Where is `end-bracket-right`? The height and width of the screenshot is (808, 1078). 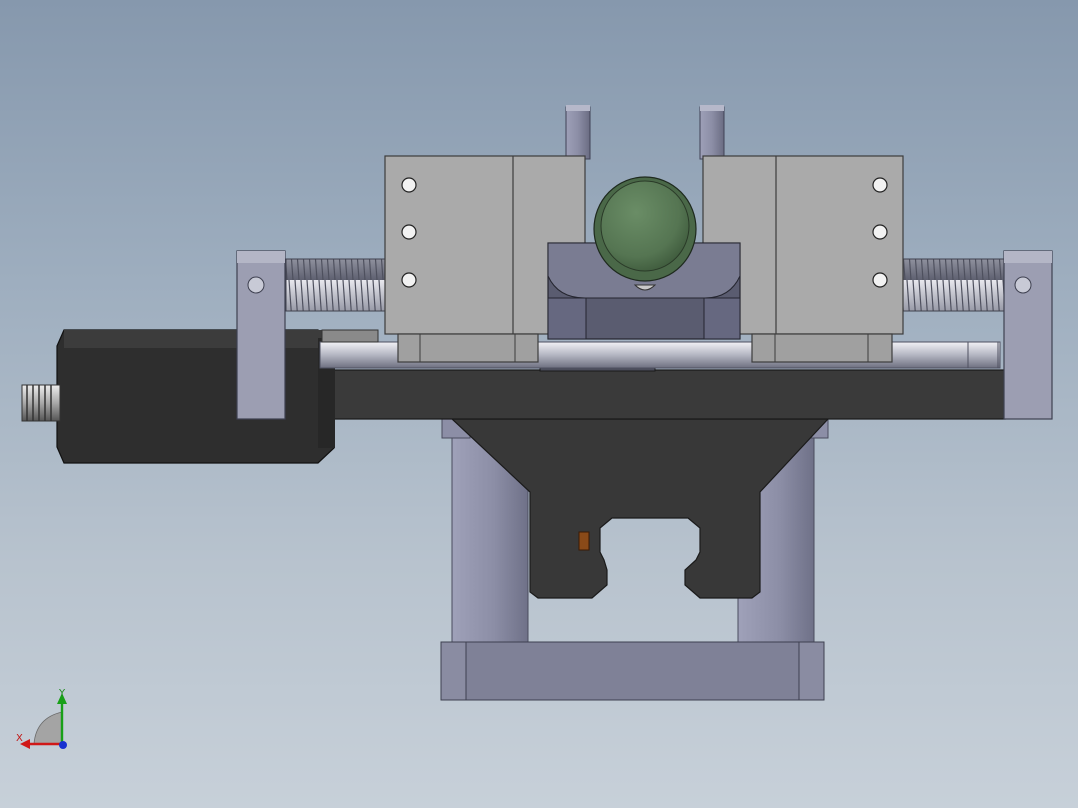
end-bracket-right is located at coordinates (1028, 335).